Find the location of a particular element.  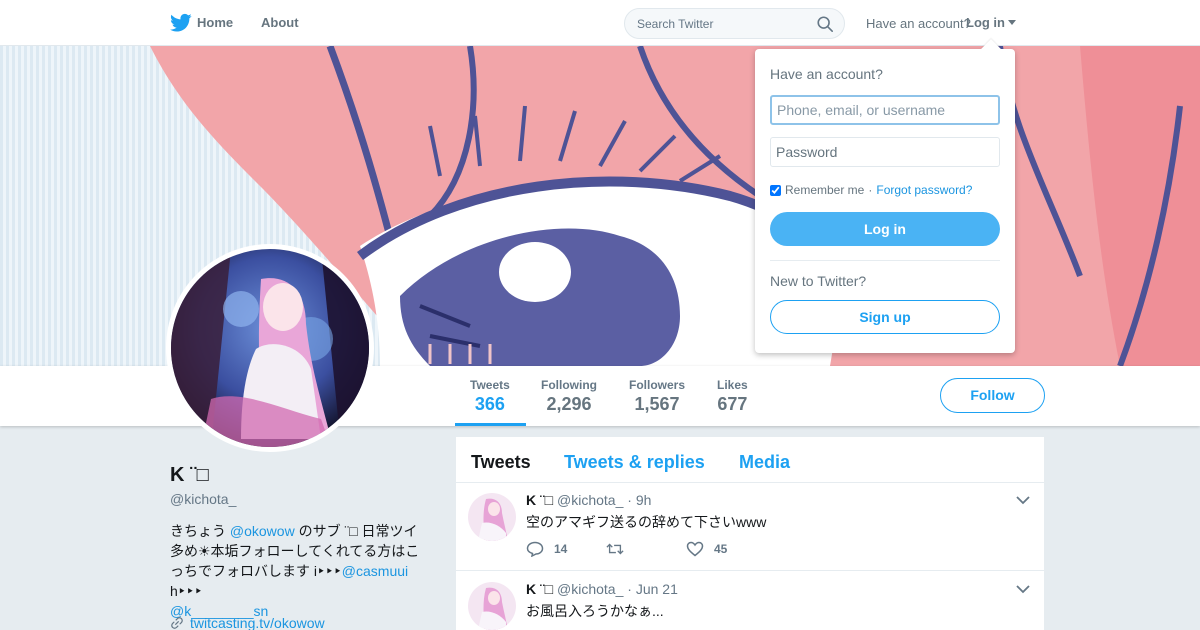

tweet-timestamp: · Jun 21 is located at coordinates (652, 589).